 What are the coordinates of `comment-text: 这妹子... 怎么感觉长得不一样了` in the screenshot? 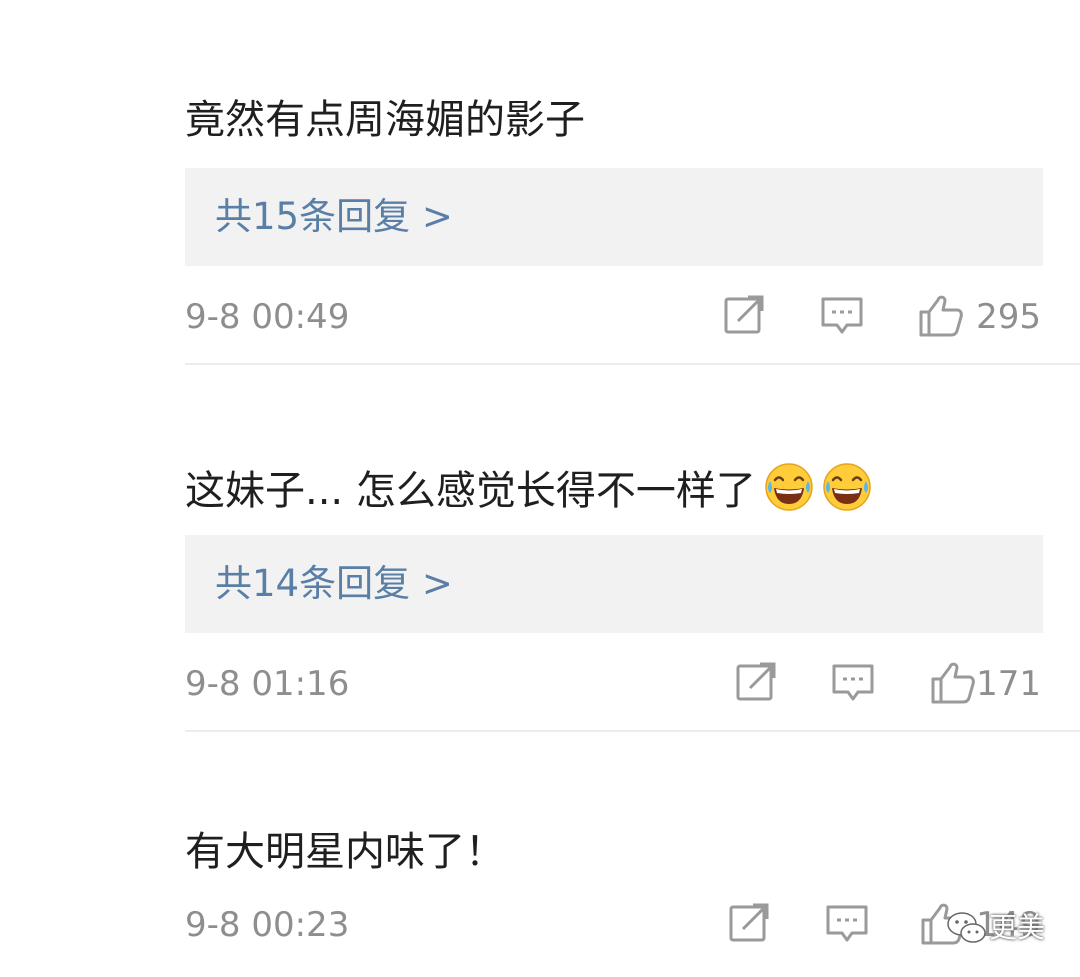 It's located at (470, 491).